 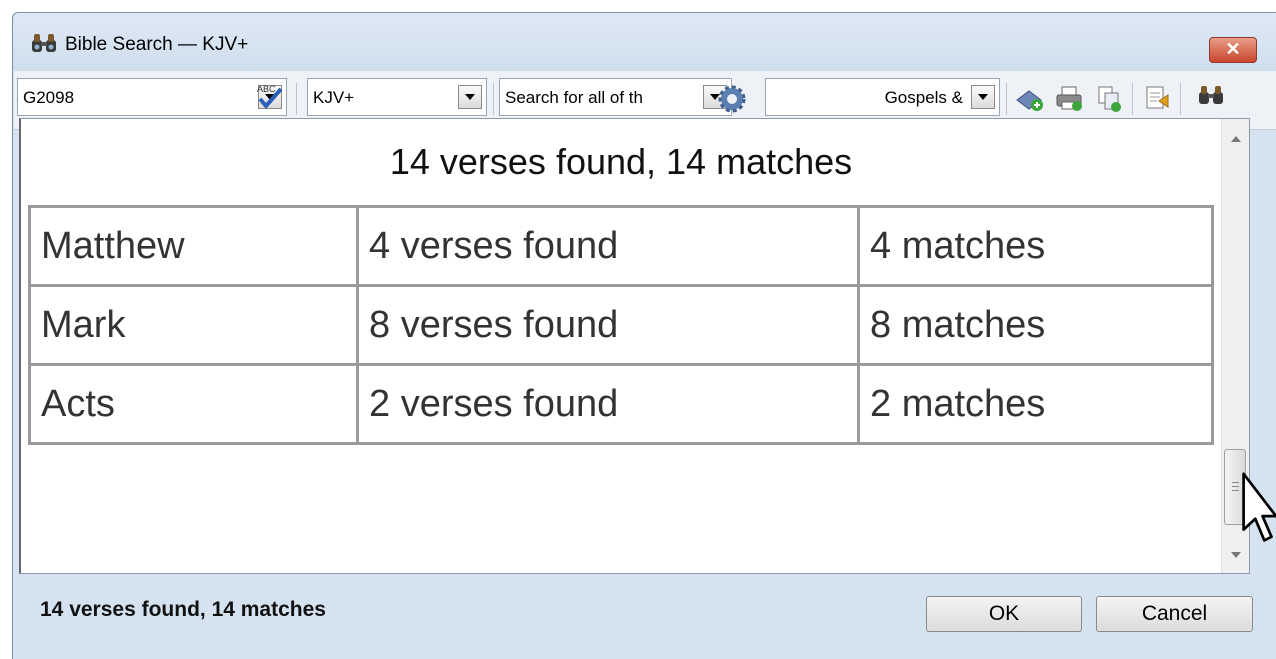 What do you see at coordinates (334, 97) in the screenshot?
I see `version-value: KJV+` at bounding box center [334, 97].